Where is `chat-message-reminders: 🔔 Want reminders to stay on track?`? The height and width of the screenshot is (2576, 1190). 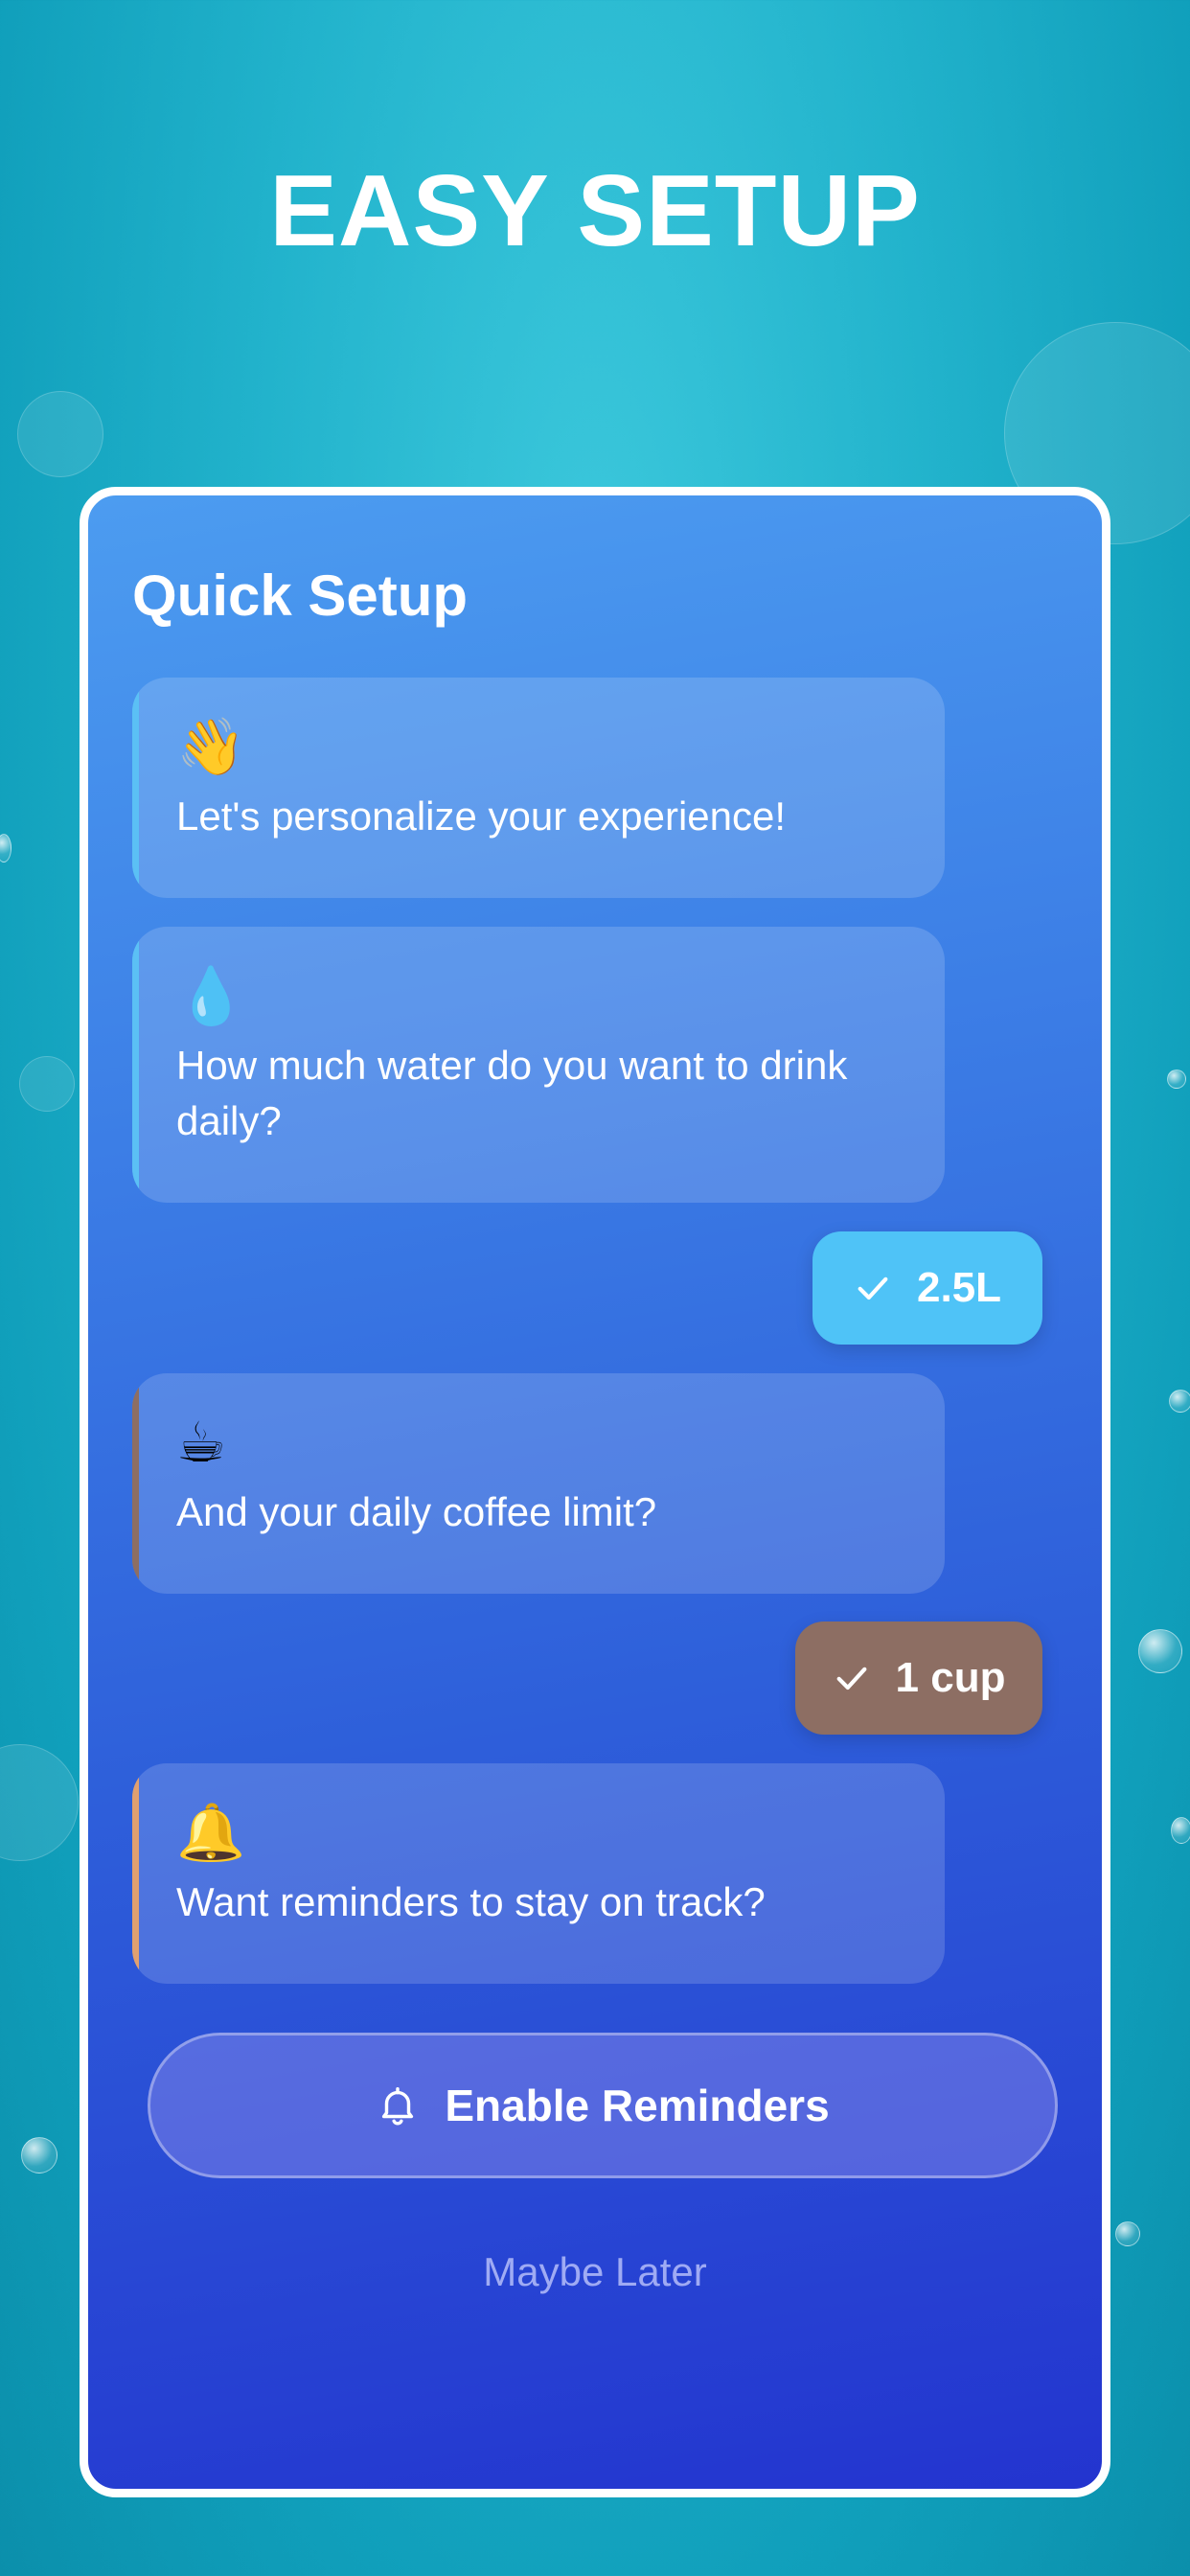
chat-message-reminders: 🔔 Want reminders to stay on track? is located at coordinates (539, 1874).